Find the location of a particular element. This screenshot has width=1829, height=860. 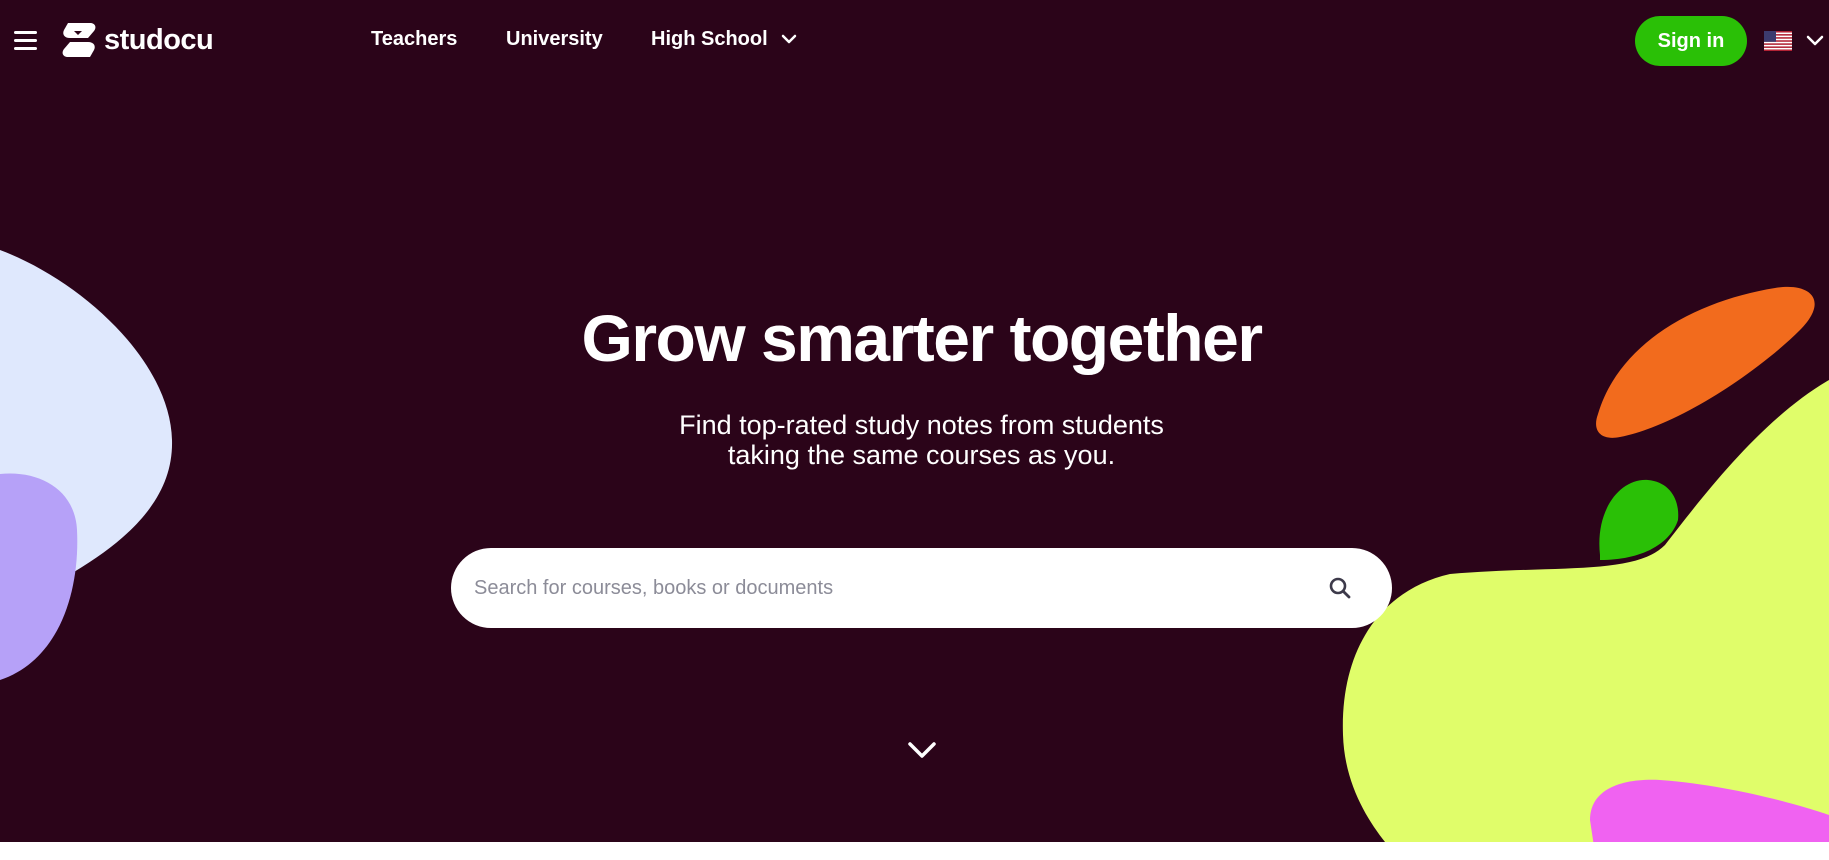

blob-green is located at coordinates (1639, 519).